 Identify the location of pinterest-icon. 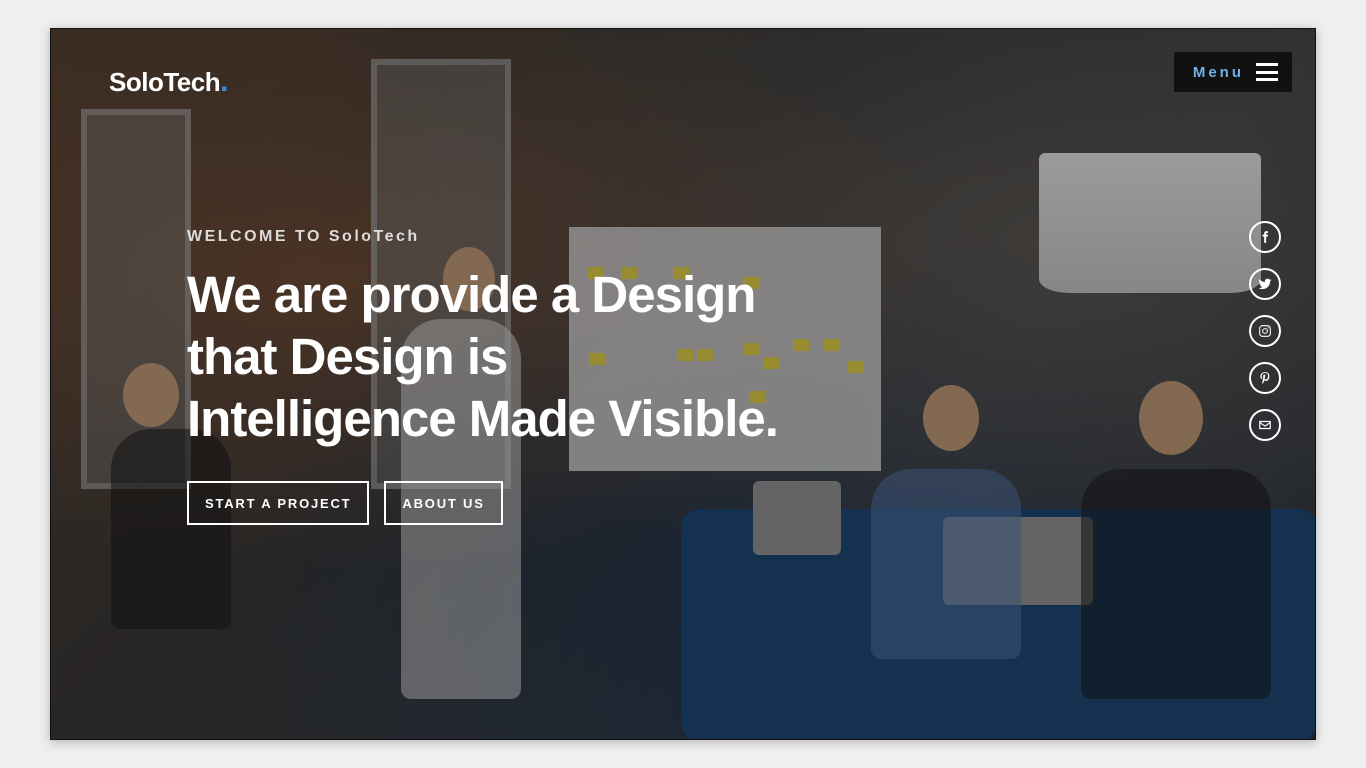
(1265, 378).